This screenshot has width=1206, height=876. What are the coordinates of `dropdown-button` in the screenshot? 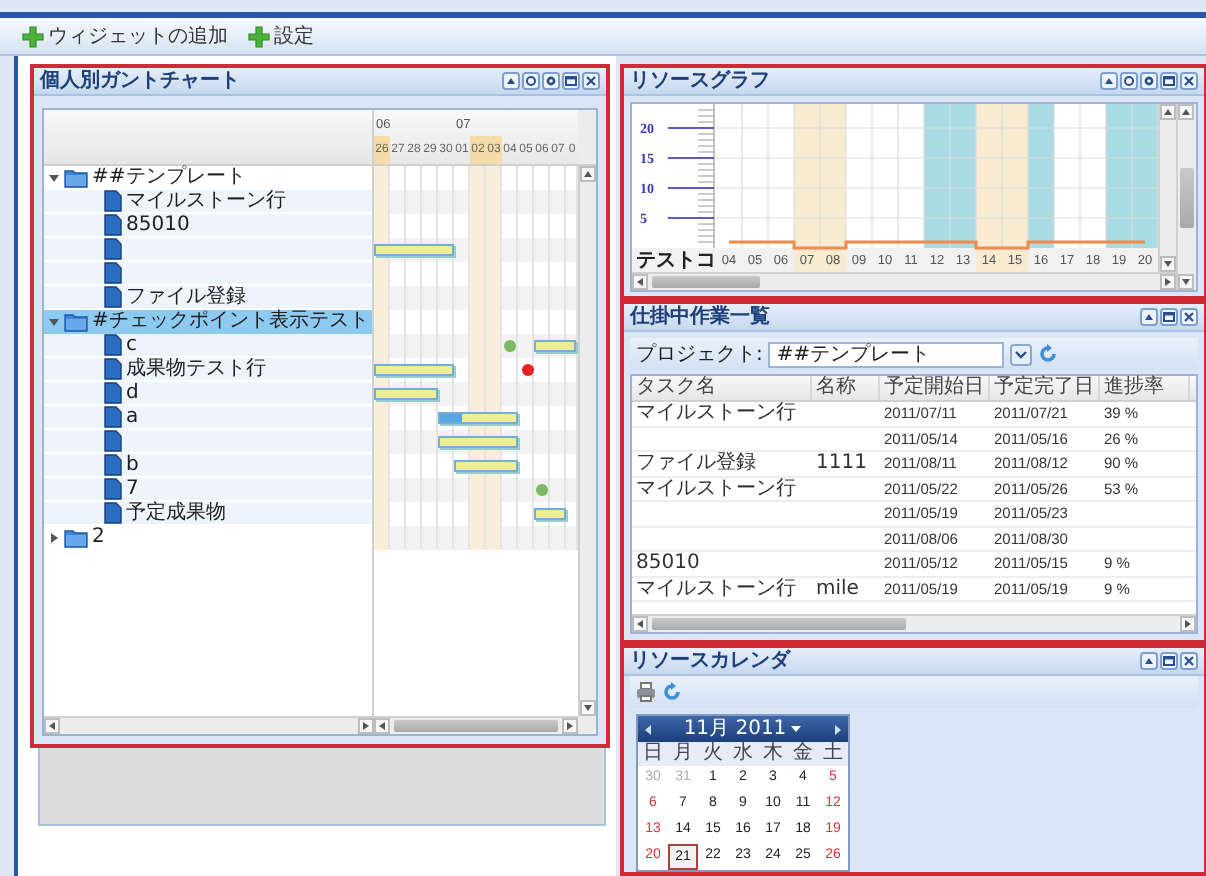 It's located at (1021, 354).